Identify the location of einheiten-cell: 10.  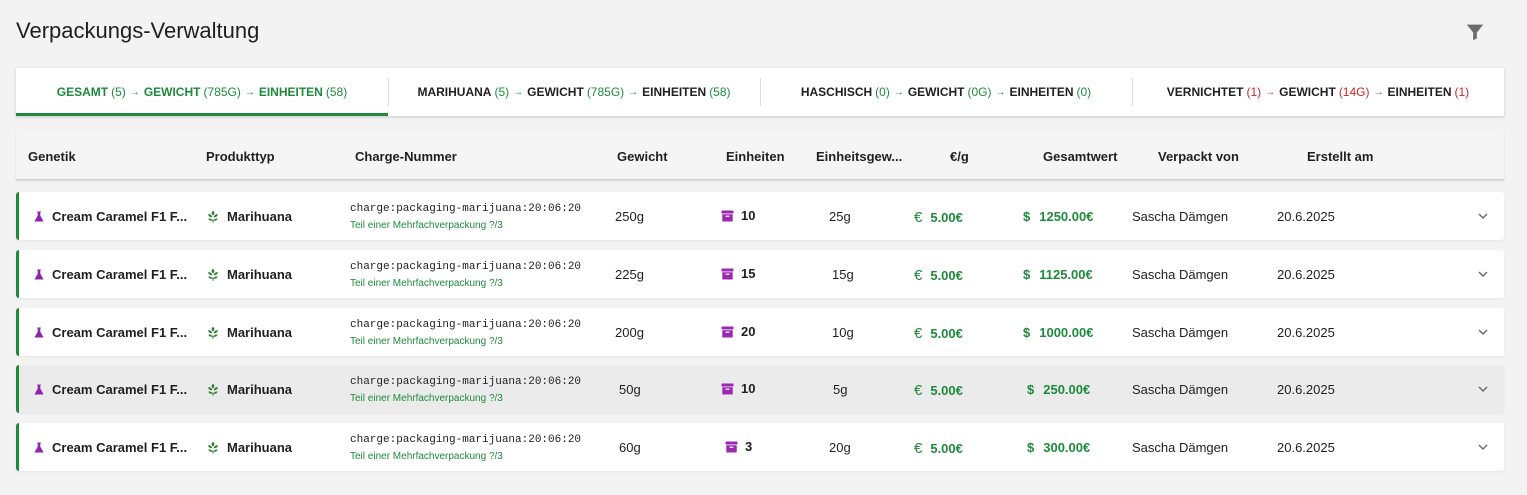
(738, 388).